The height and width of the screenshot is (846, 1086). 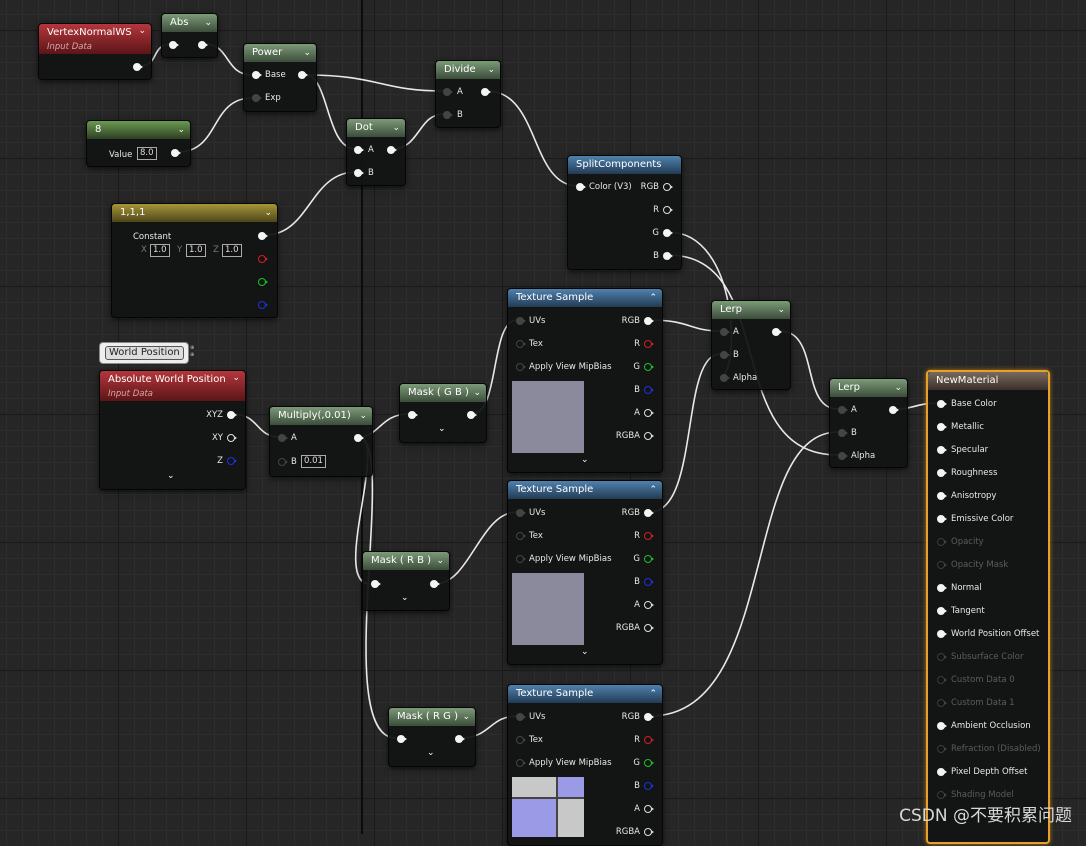 What do you see at coordinates (868, 423) in the screenshot?
I see `node-lerp-2: Lerp ⌄ A B Alpha` at bounding box center [868, 423].